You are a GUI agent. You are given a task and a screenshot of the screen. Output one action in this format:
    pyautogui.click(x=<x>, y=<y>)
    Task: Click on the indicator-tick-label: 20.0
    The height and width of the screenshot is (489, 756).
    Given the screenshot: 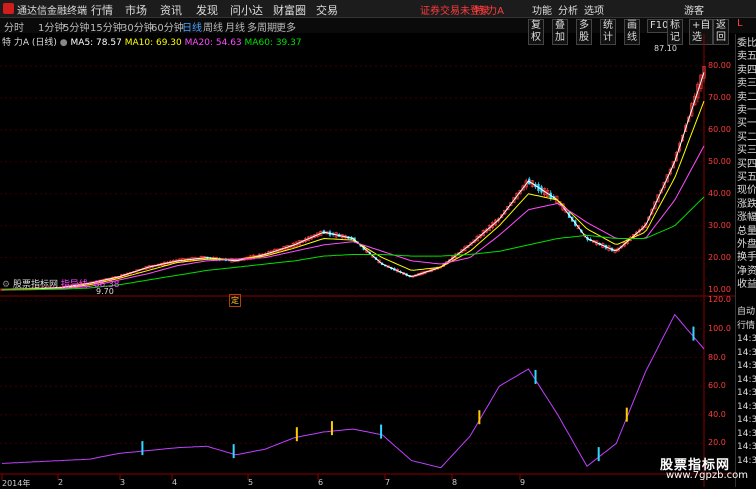 What is the action you would take?
    pyautogui.click(x=717, y=443)
    